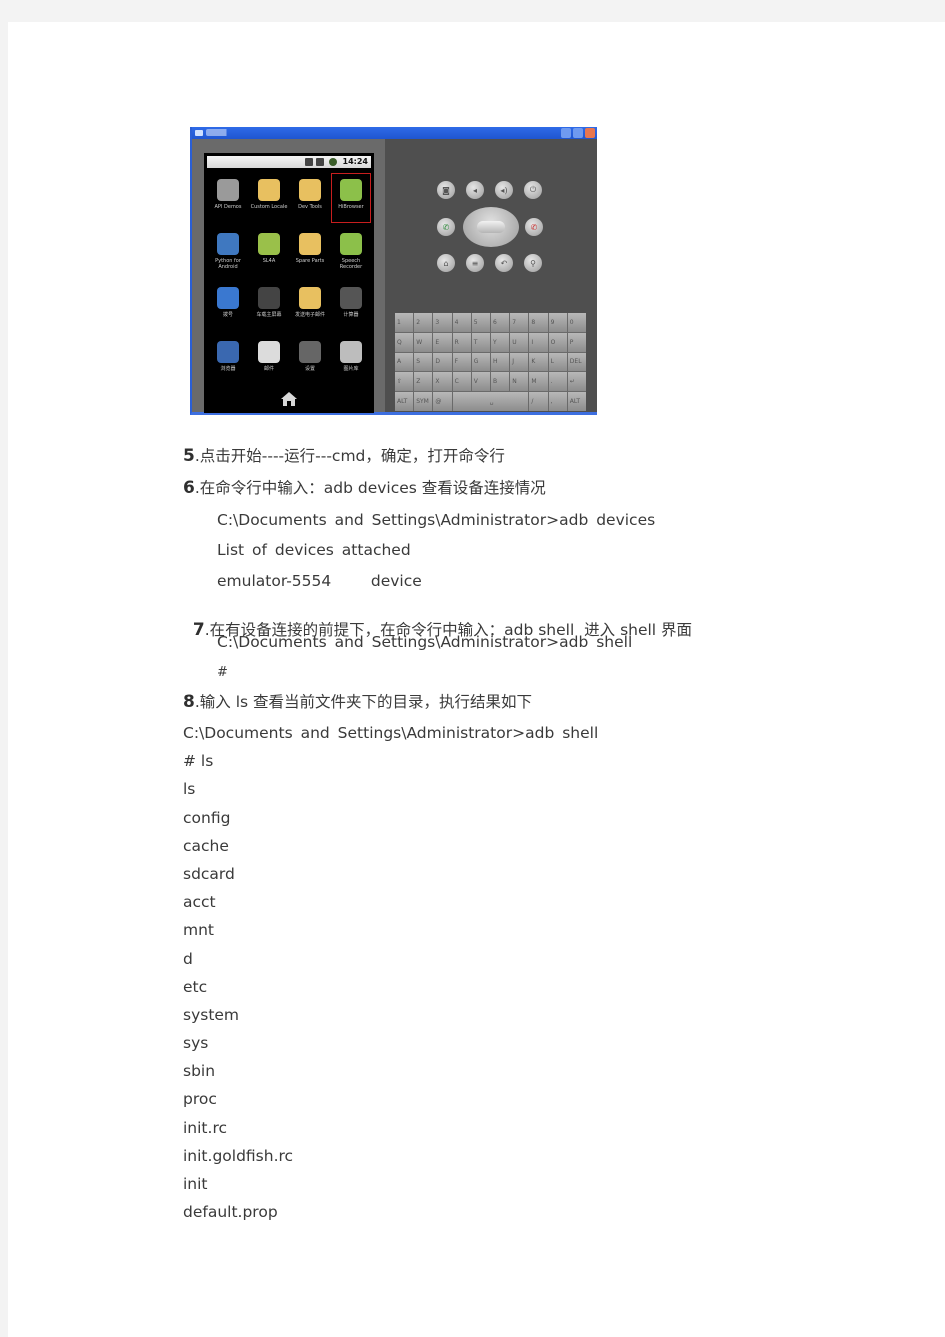 The height and width of the screenshot is (1337, 945). What do you see at coordinates (310, 360) in the screenshot?
I see `app-14: 设置` at bounding box center [310, 360].